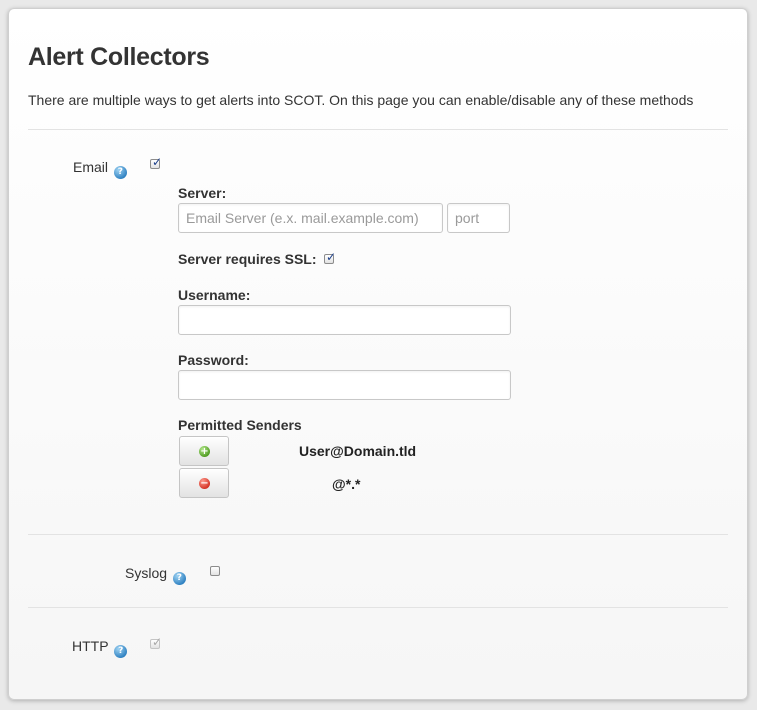 The image size is (757, 710). What do you see at coordinates (344, 385) in the screenshot?
I see `password-input` at bounding box center [344, 385].